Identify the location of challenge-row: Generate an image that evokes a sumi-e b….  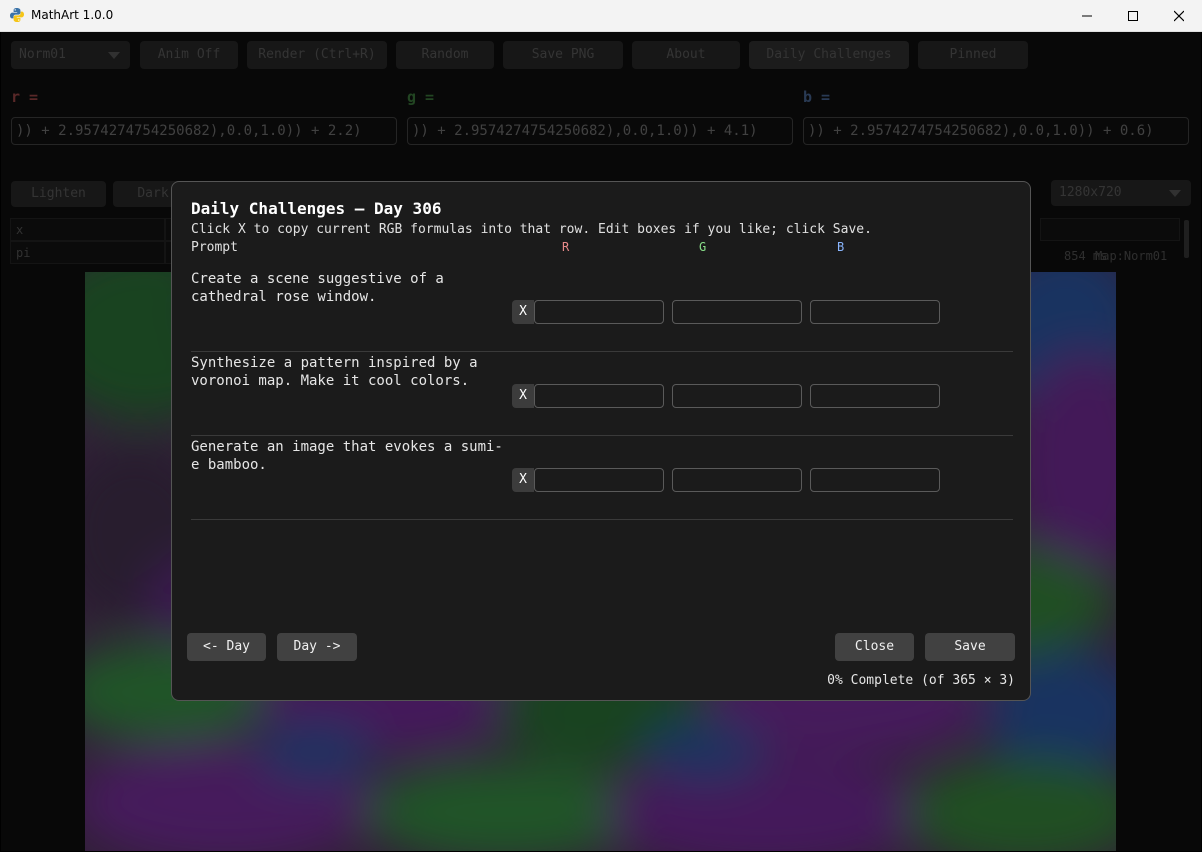
(602, 478).